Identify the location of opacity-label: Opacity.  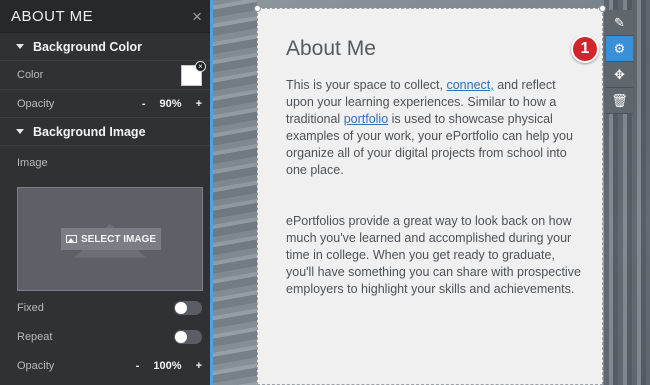
(36, 103).